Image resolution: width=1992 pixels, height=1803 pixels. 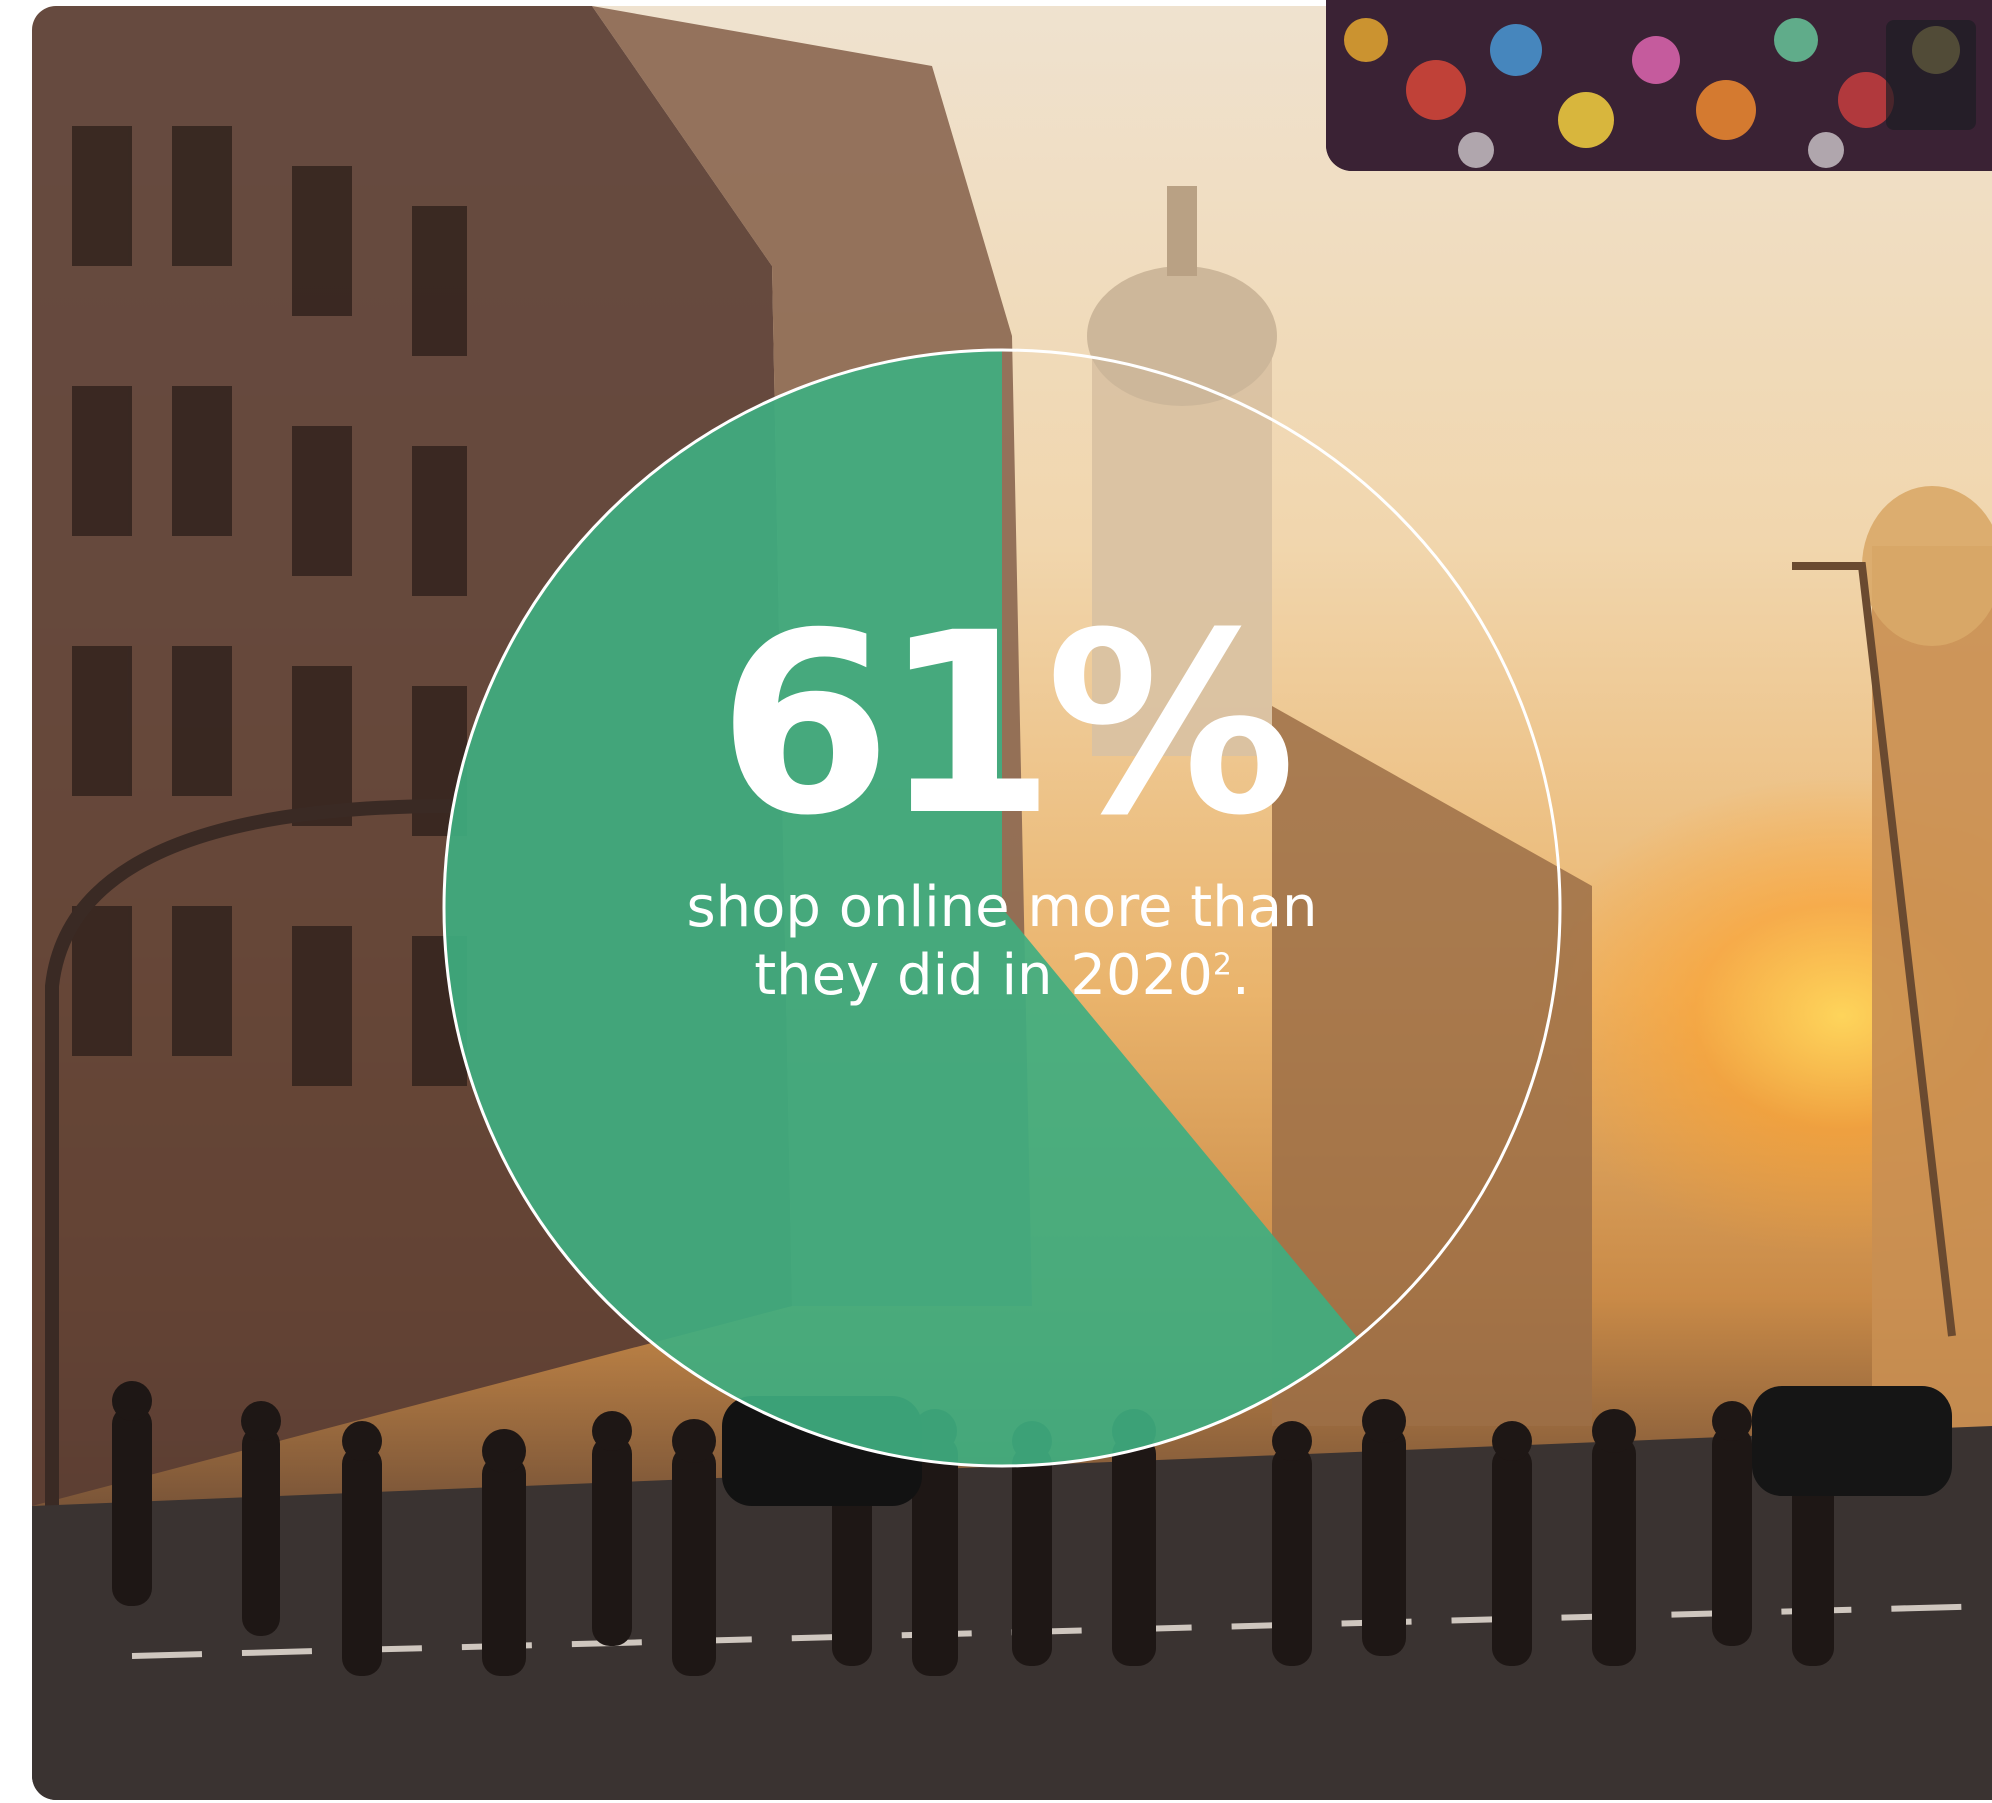 What do you see at coordinates (1222, 965) in the screenshot?
I see `footnote-marker: 2` at bounding box center [1222, 965].